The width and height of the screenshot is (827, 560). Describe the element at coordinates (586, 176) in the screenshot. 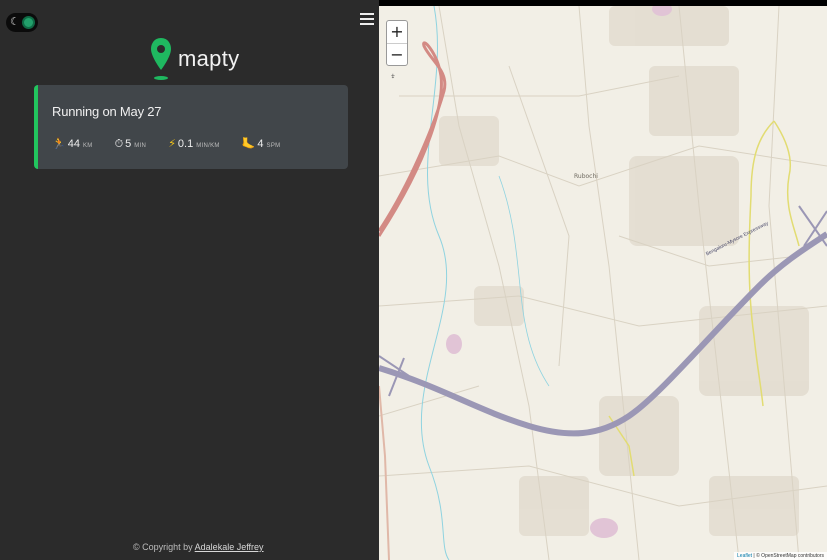

I see `place-label: Rubochi` at that location.